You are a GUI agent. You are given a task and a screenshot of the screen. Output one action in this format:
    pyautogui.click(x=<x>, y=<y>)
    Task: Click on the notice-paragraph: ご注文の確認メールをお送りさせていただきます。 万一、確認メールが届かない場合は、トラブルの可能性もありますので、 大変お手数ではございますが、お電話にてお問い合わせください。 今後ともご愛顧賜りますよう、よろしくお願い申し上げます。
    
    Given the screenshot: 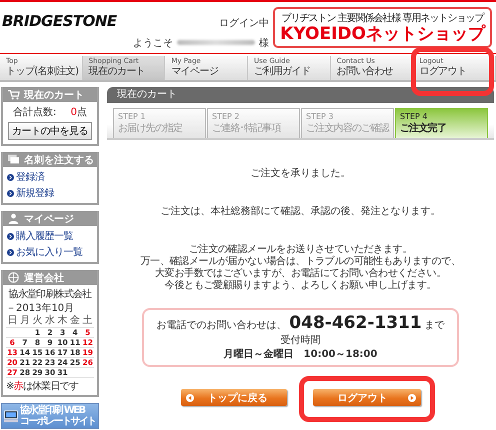 What is the action you would take?
    pyautogui.click(x=300, y=268)
    